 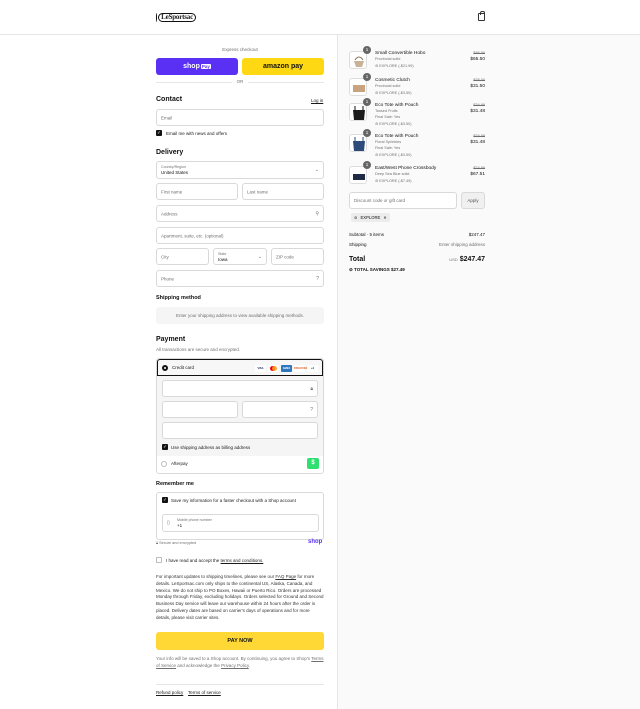 I want to click on afterpay-label: Afterpay, so click(x=179, y=463).